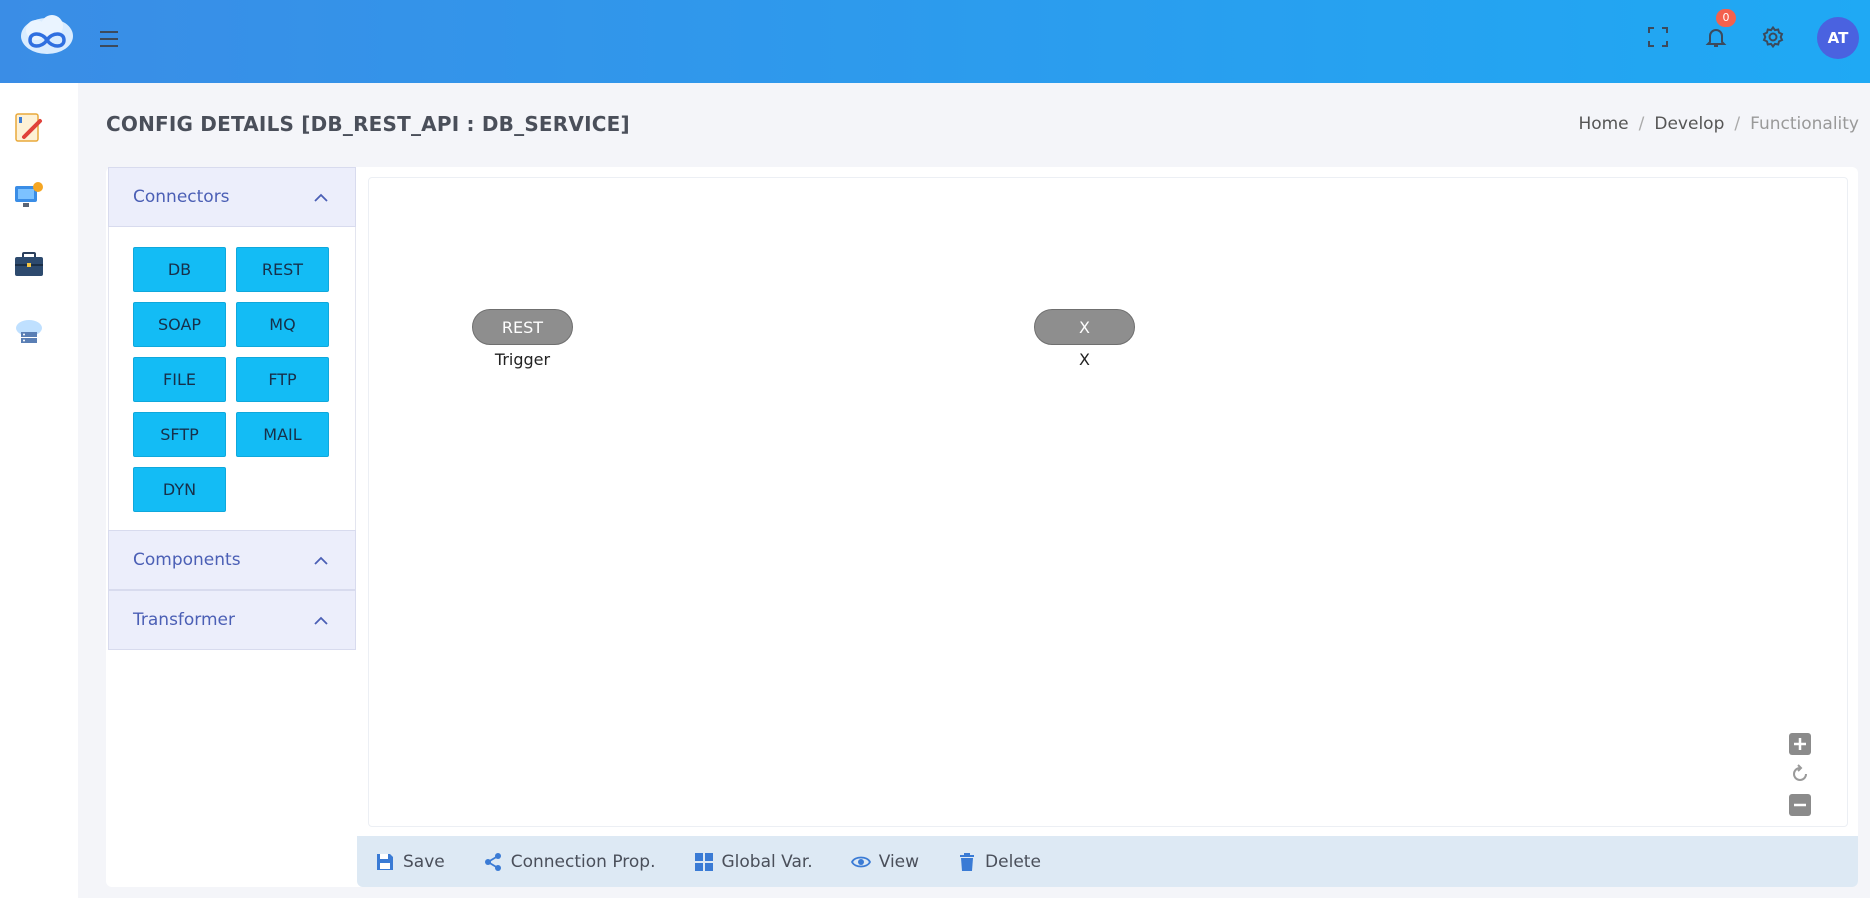 Image resolution: width=1870 pixels, height=898 pixels. Describe the element at coordinates (899, 861) in the screenshot. I see `view-label: View` at that location.